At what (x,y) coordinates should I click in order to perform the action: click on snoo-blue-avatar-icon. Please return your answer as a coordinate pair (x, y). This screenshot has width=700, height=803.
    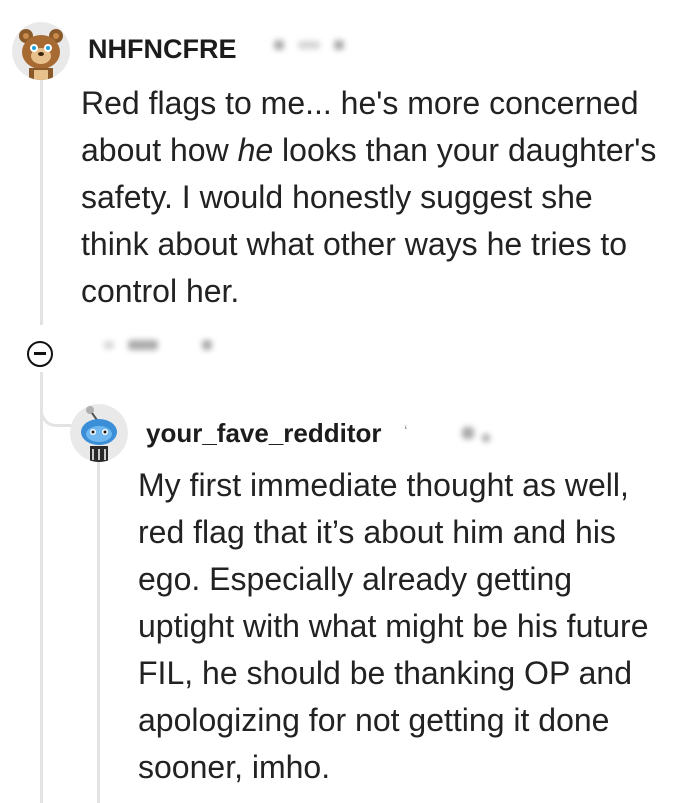
    Looking at the image, I should click on (99, 433).